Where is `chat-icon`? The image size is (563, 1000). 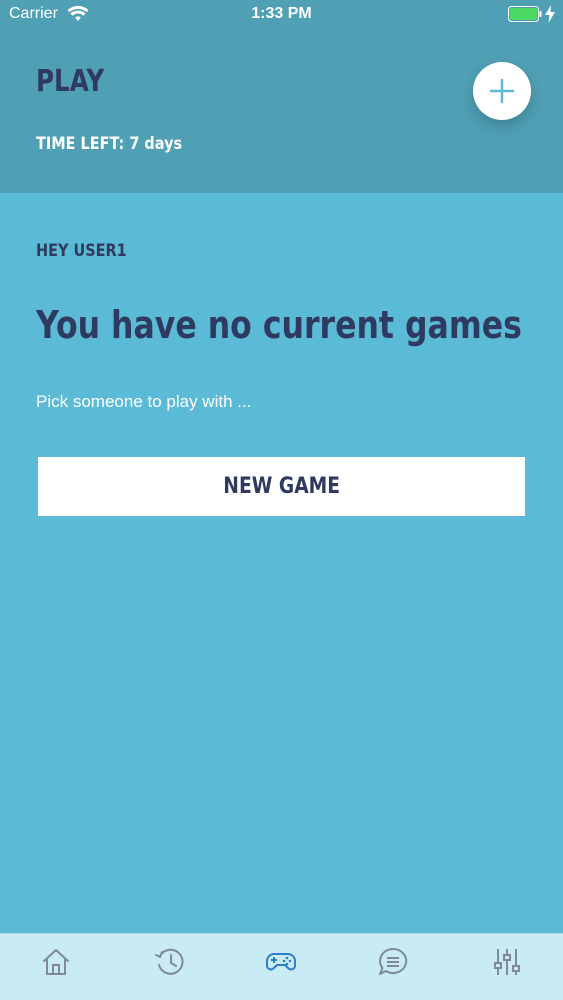
chat-icon is located at coordinates (393, 961).